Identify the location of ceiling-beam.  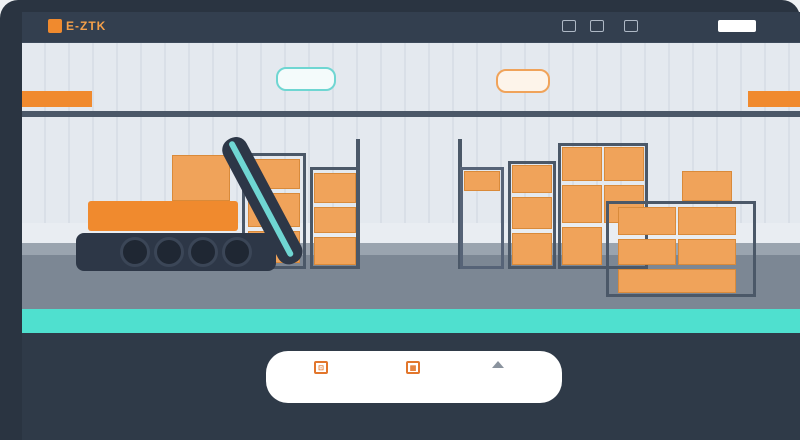
(411, 114).